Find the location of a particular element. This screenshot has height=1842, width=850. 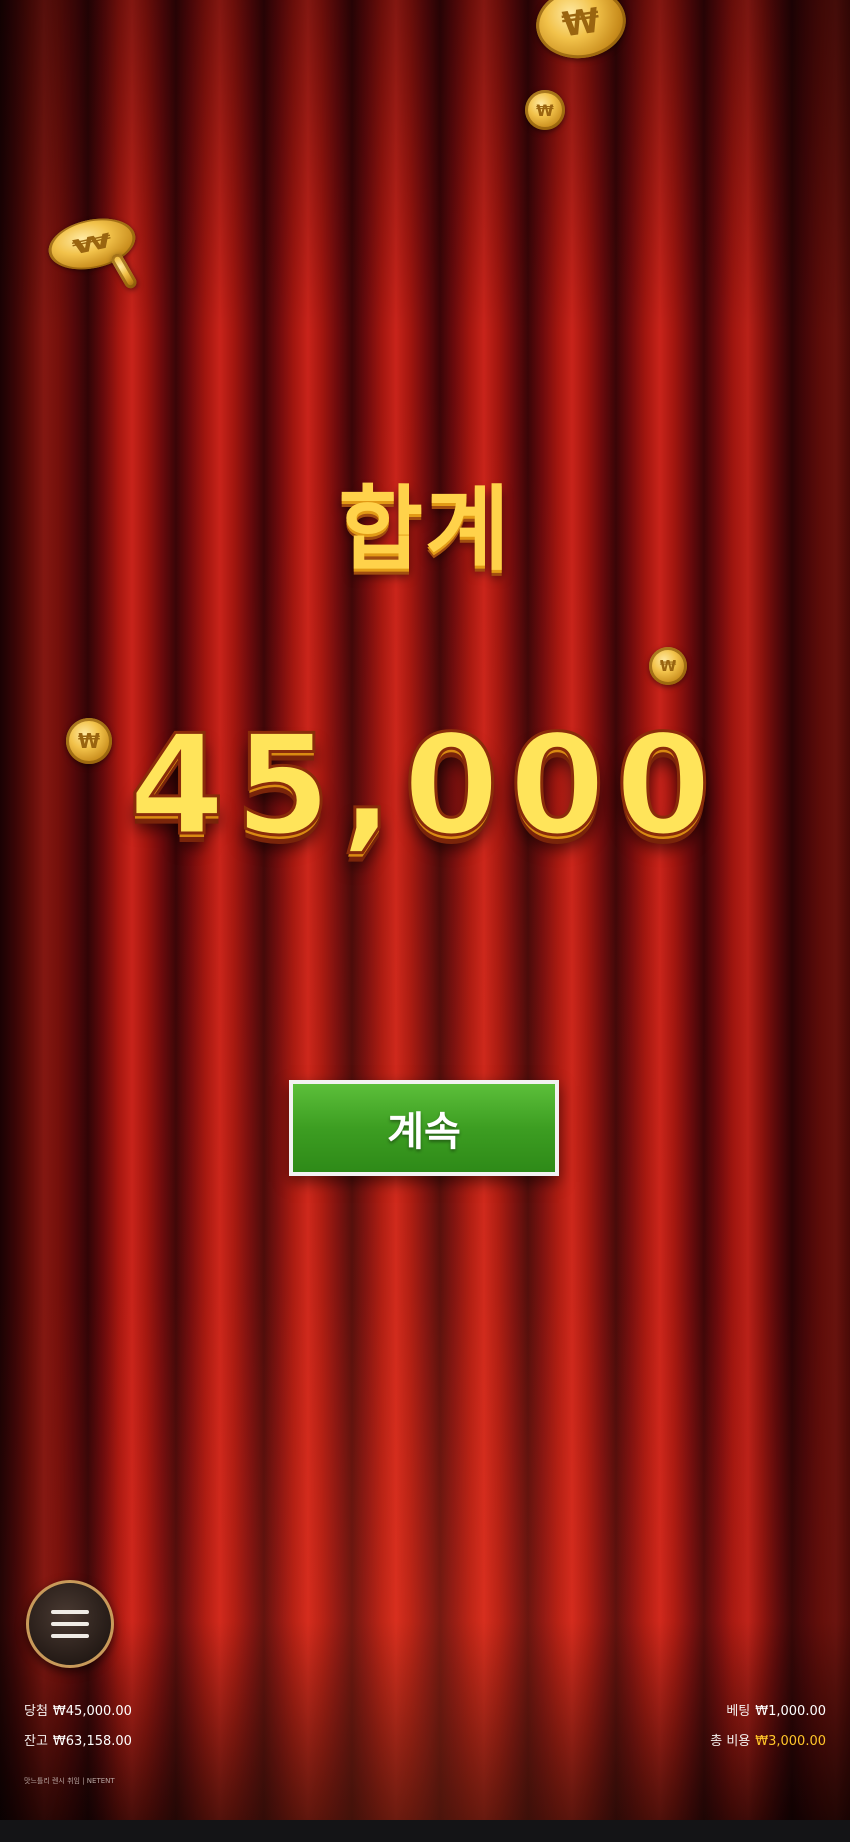

bet-label: 베팅 is located at coordinates (738, 1711).